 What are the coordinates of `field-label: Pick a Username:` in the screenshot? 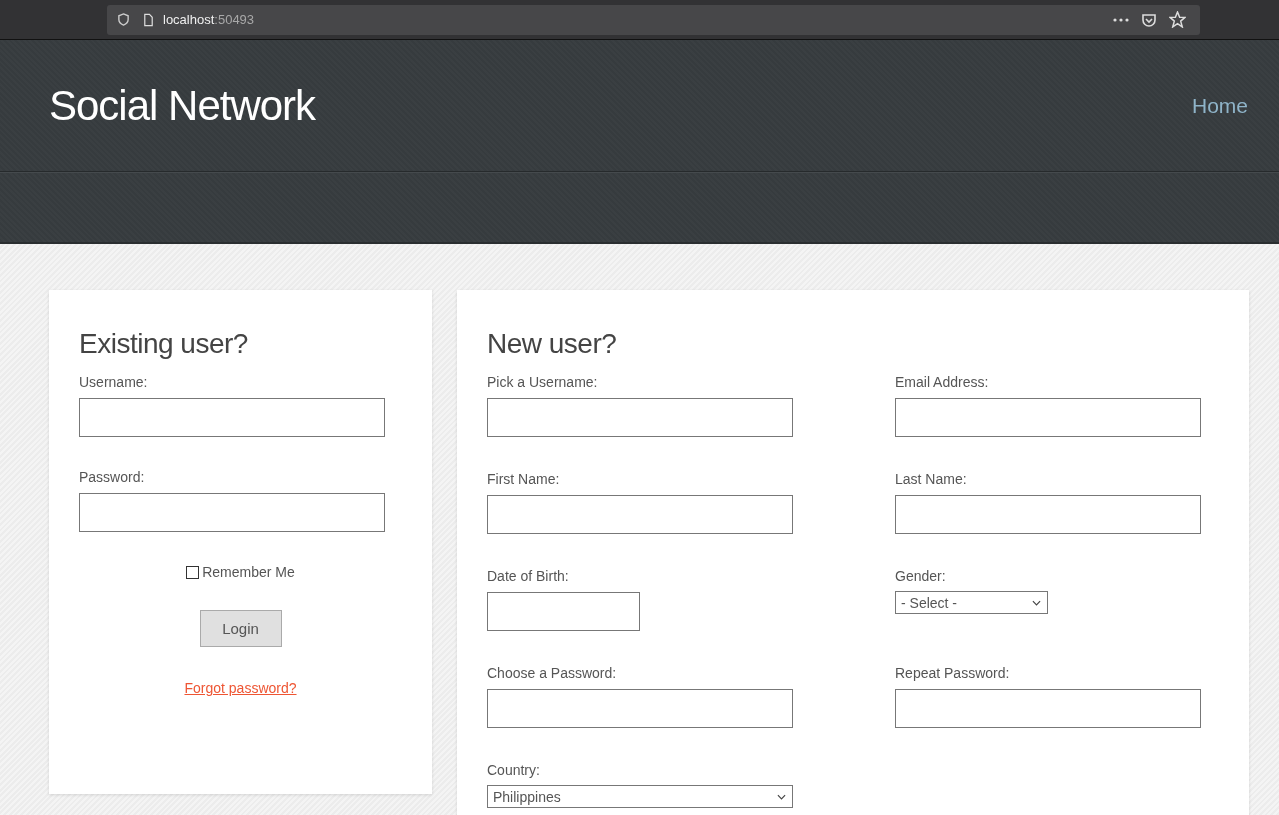 It's located at (543, 382).